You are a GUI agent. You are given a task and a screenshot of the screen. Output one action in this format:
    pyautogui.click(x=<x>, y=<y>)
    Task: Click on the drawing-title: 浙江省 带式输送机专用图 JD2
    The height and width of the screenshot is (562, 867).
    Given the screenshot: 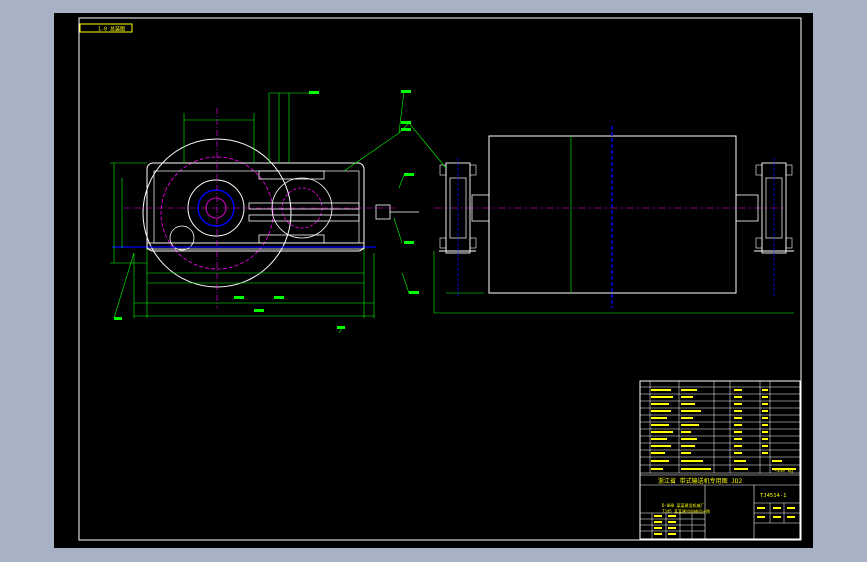 What is the action you would take?
    pyautogui.click(x=700, y=481)
    